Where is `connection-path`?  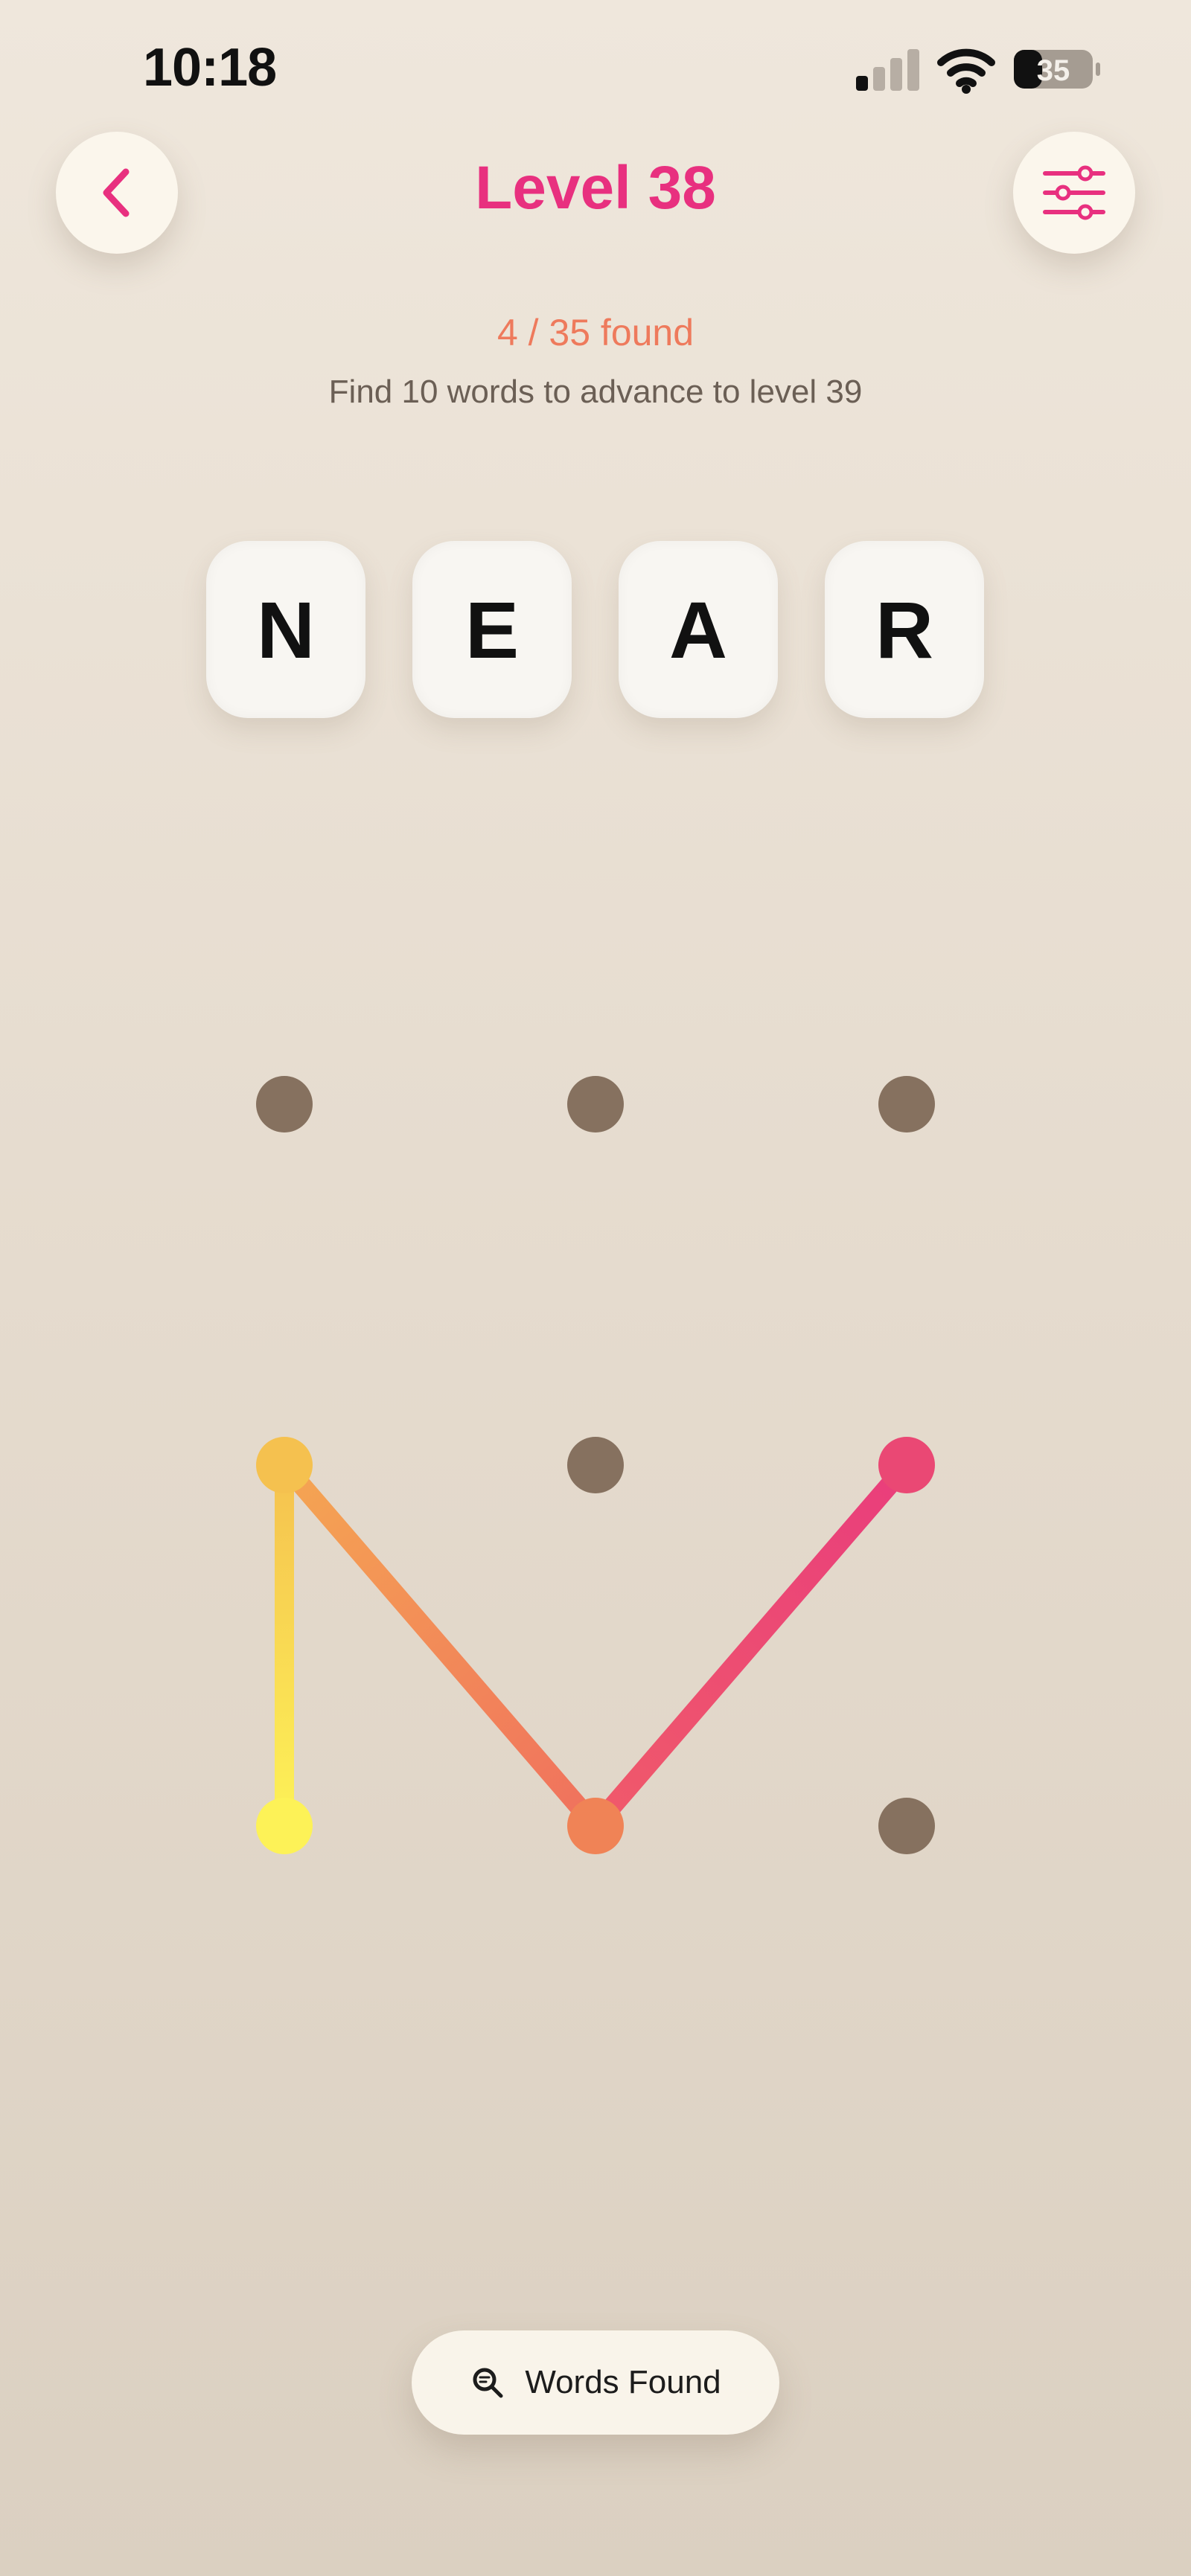
connection-path is located at coordinates (595, 1645).